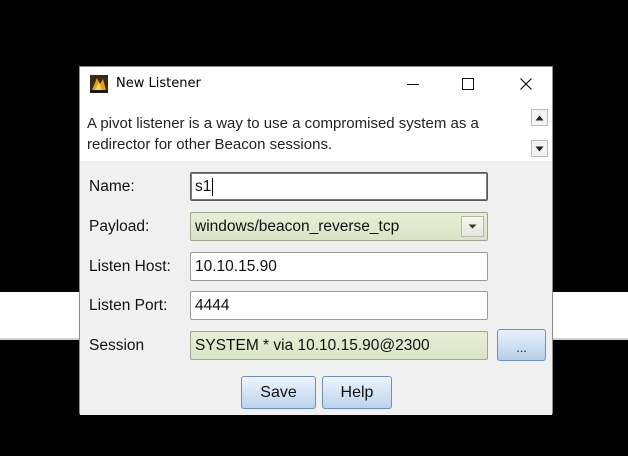 This screenshot has width=628, height=456. I want to click on listen-port-label: Listen Port:, so click(128, 305).